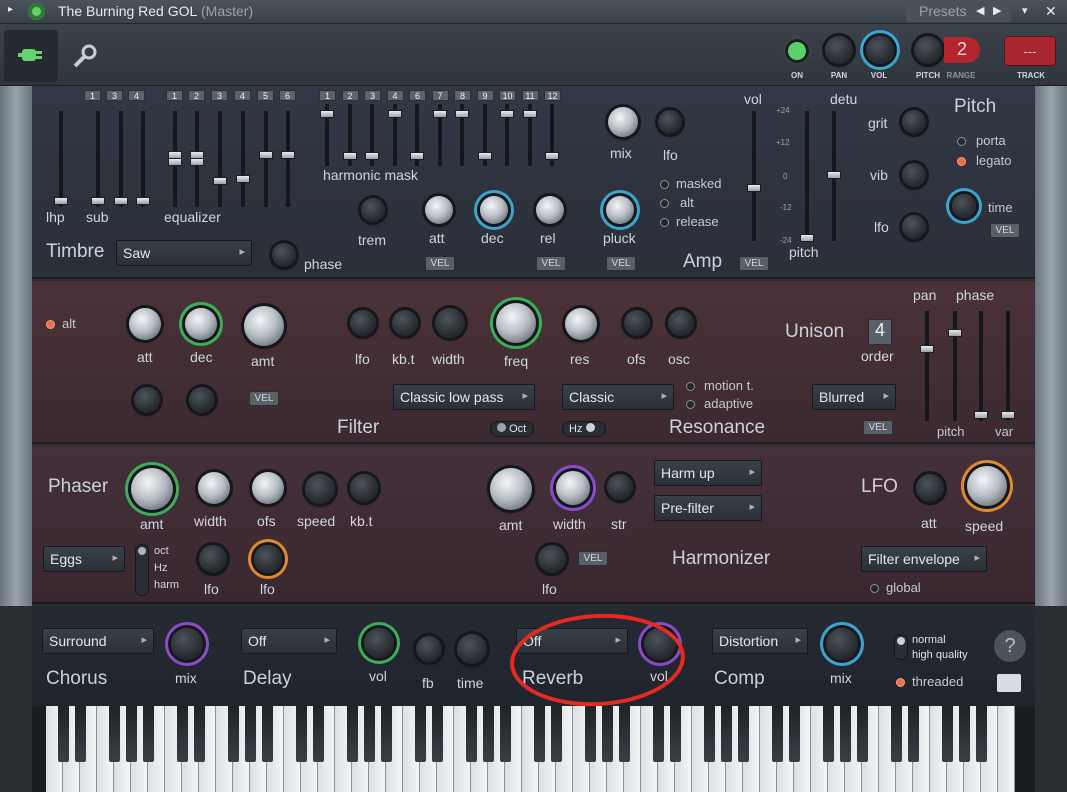  Describe the element at coordinates (405, 323) in the screenshot. I see `kbt-knob` at that location.